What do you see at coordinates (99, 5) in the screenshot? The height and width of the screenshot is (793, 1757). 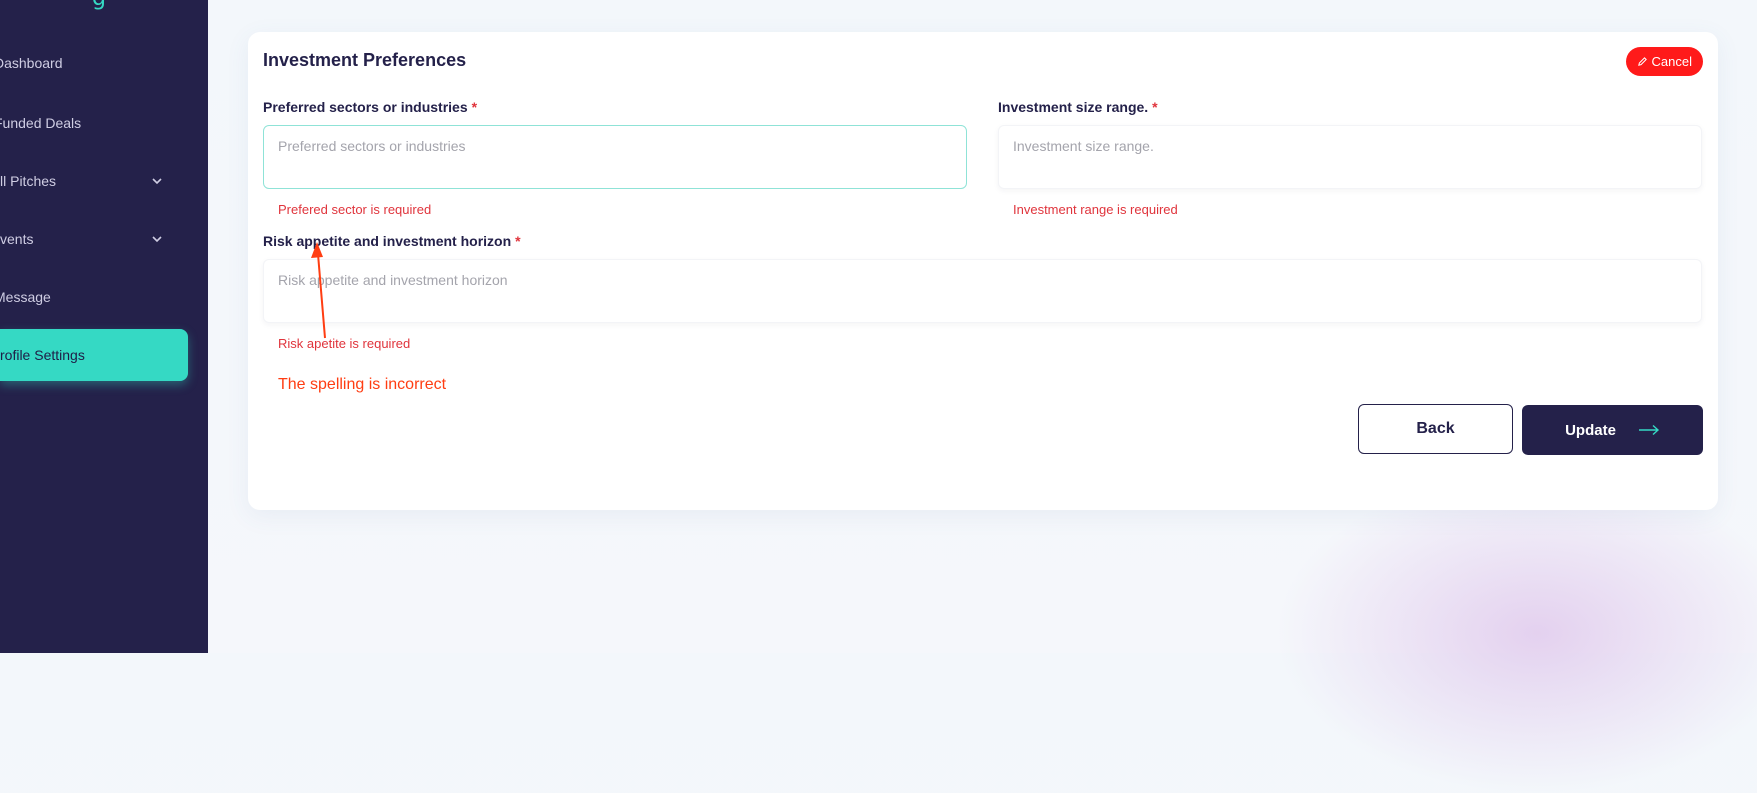 I see `brand-logo-fragment: g` at bounding box center [99, 5].